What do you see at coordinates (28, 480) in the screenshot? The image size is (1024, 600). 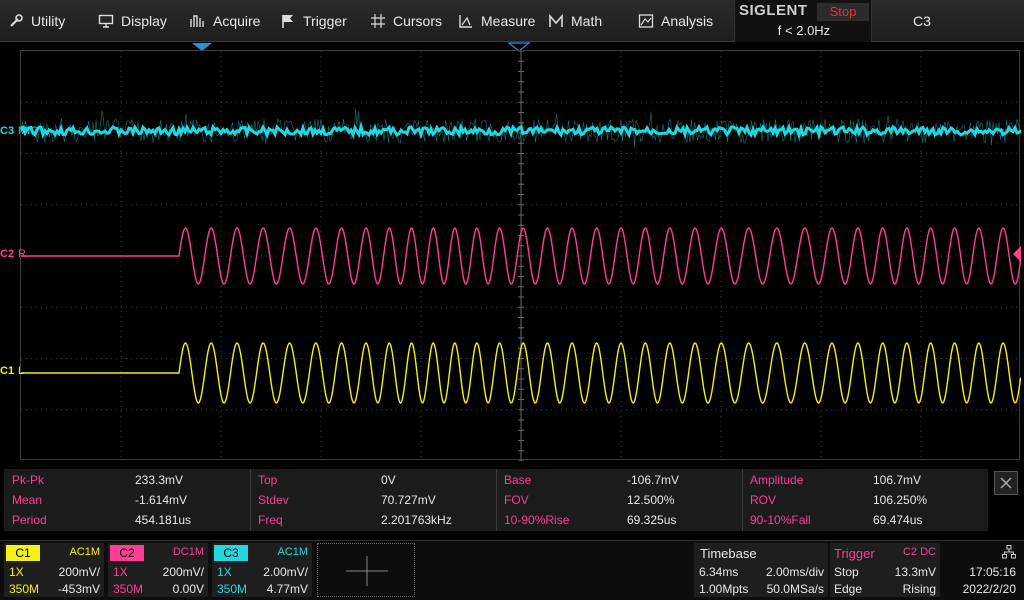 I see `meas-label: Pk-Pk` at bounding box center [28, 480].